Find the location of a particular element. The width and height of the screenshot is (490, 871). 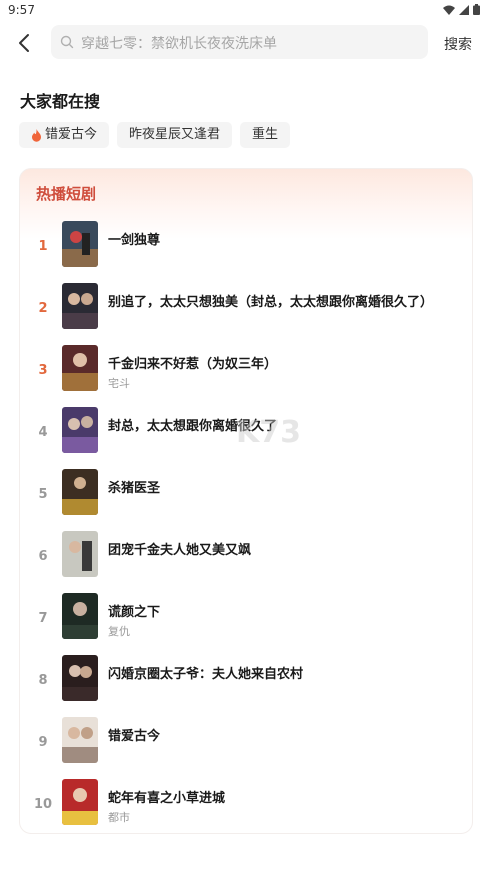

drama-list-item: 7 谎颜之下 复仇 is located at coordinates (246, 622).